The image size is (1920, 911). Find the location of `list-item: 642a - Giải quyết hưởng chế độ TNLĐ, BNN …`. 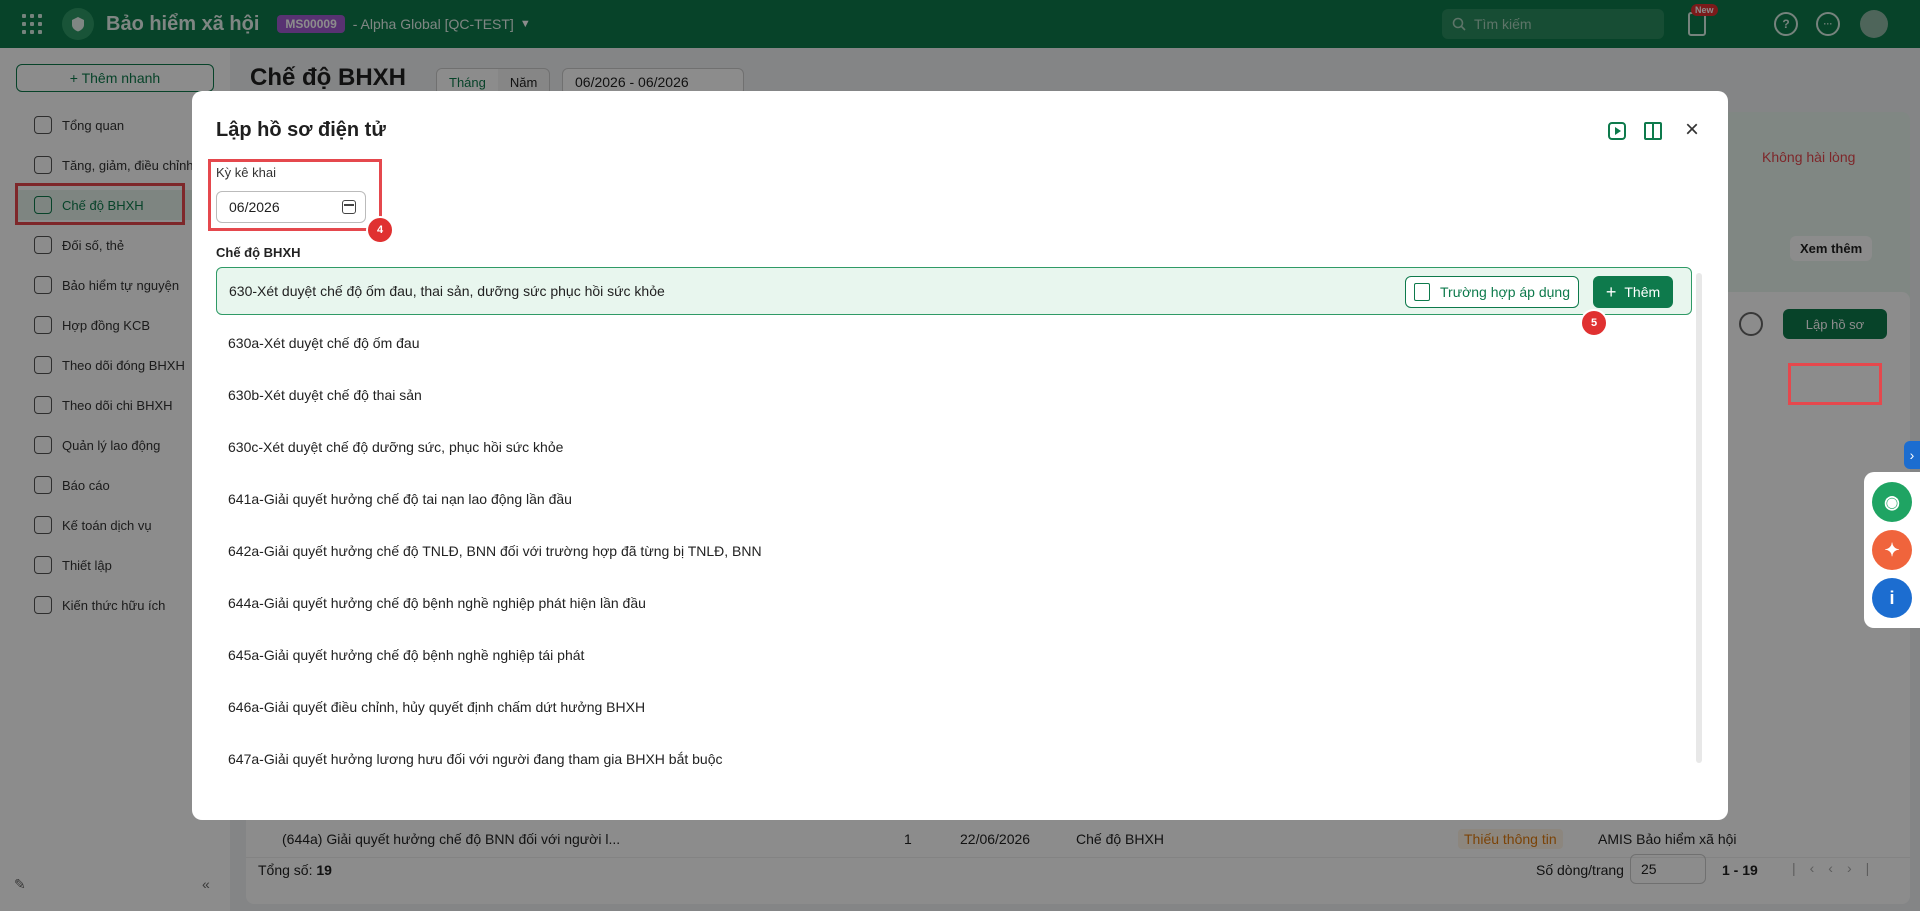

list-item: 642a - Giải quyết hưởng chế độ TNLĐ, BNN … is located at coordinates (954, 551).